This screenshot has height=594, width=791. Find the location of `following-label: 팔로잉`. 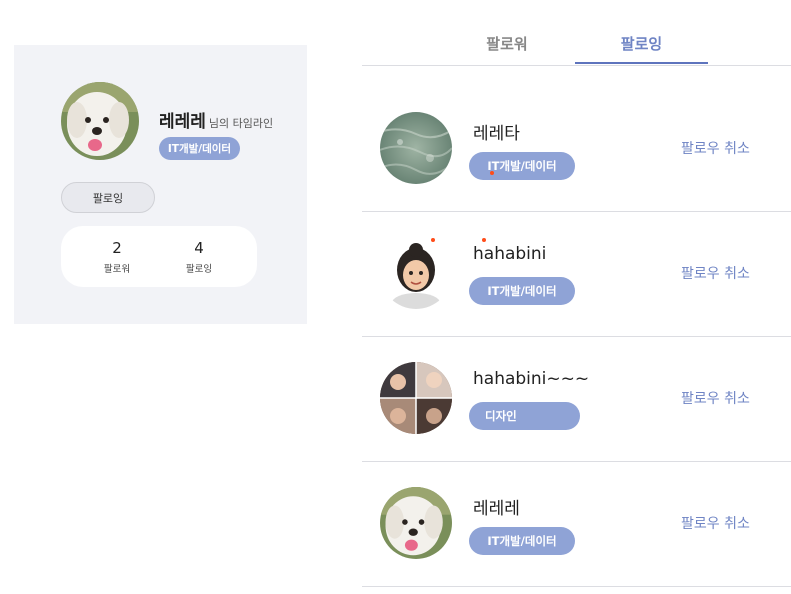

following-label: 팔로잉 is located at coordinates (199, 269).